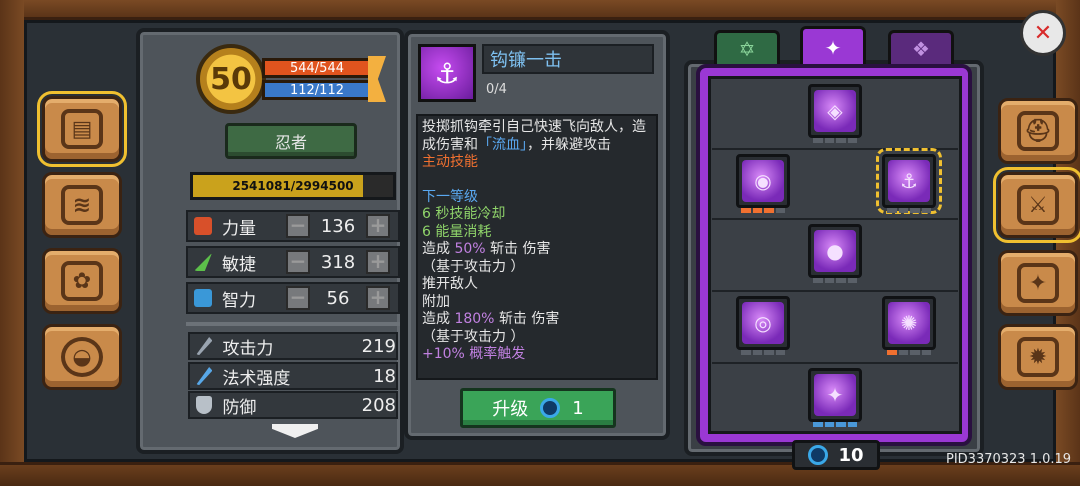 This screenshot has width=1080, height=486. Describe the element at coordinates (464, 214) in the screenshot. I see `cooldown-text: 6 秒技能冷却` at that location.